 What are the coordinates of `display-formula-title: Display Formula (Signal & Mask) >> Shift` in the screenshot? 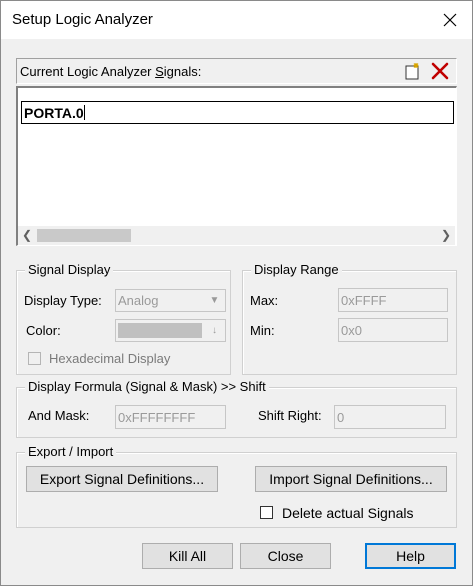 It's located at (147, 386).